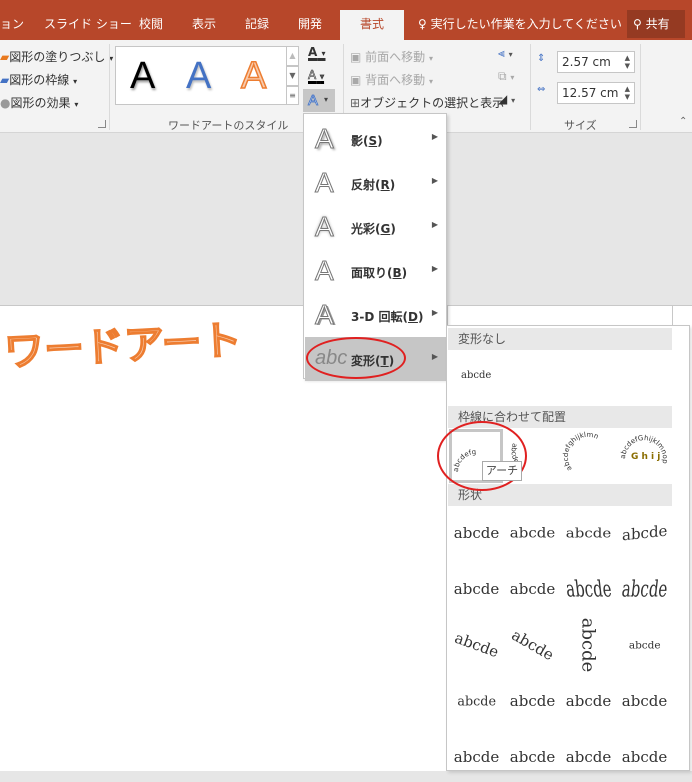 Image resolution: width=692 pixels, height=782 pixels. What do you see at coordinates (142, 76) in the screenshot?
I see `wordart-style-black: A` at bounding box center [142, 76].